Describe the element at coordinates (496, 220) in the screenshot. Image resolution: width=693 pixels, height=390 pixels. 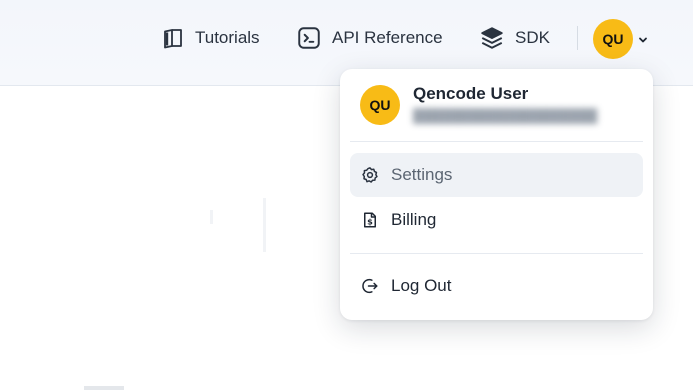
I see `menu-item-billing: $ Billing` at that location.